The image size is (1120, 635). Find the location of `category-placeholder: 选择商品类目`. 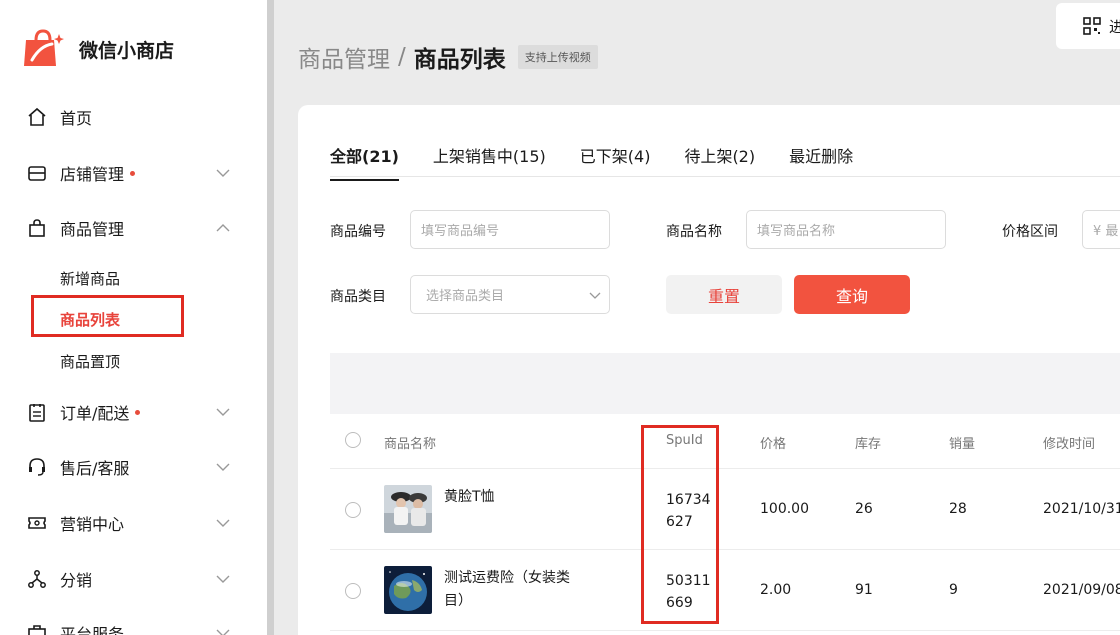

category-placeholder: 选择商品类目 is located at coordinates (465, 296).